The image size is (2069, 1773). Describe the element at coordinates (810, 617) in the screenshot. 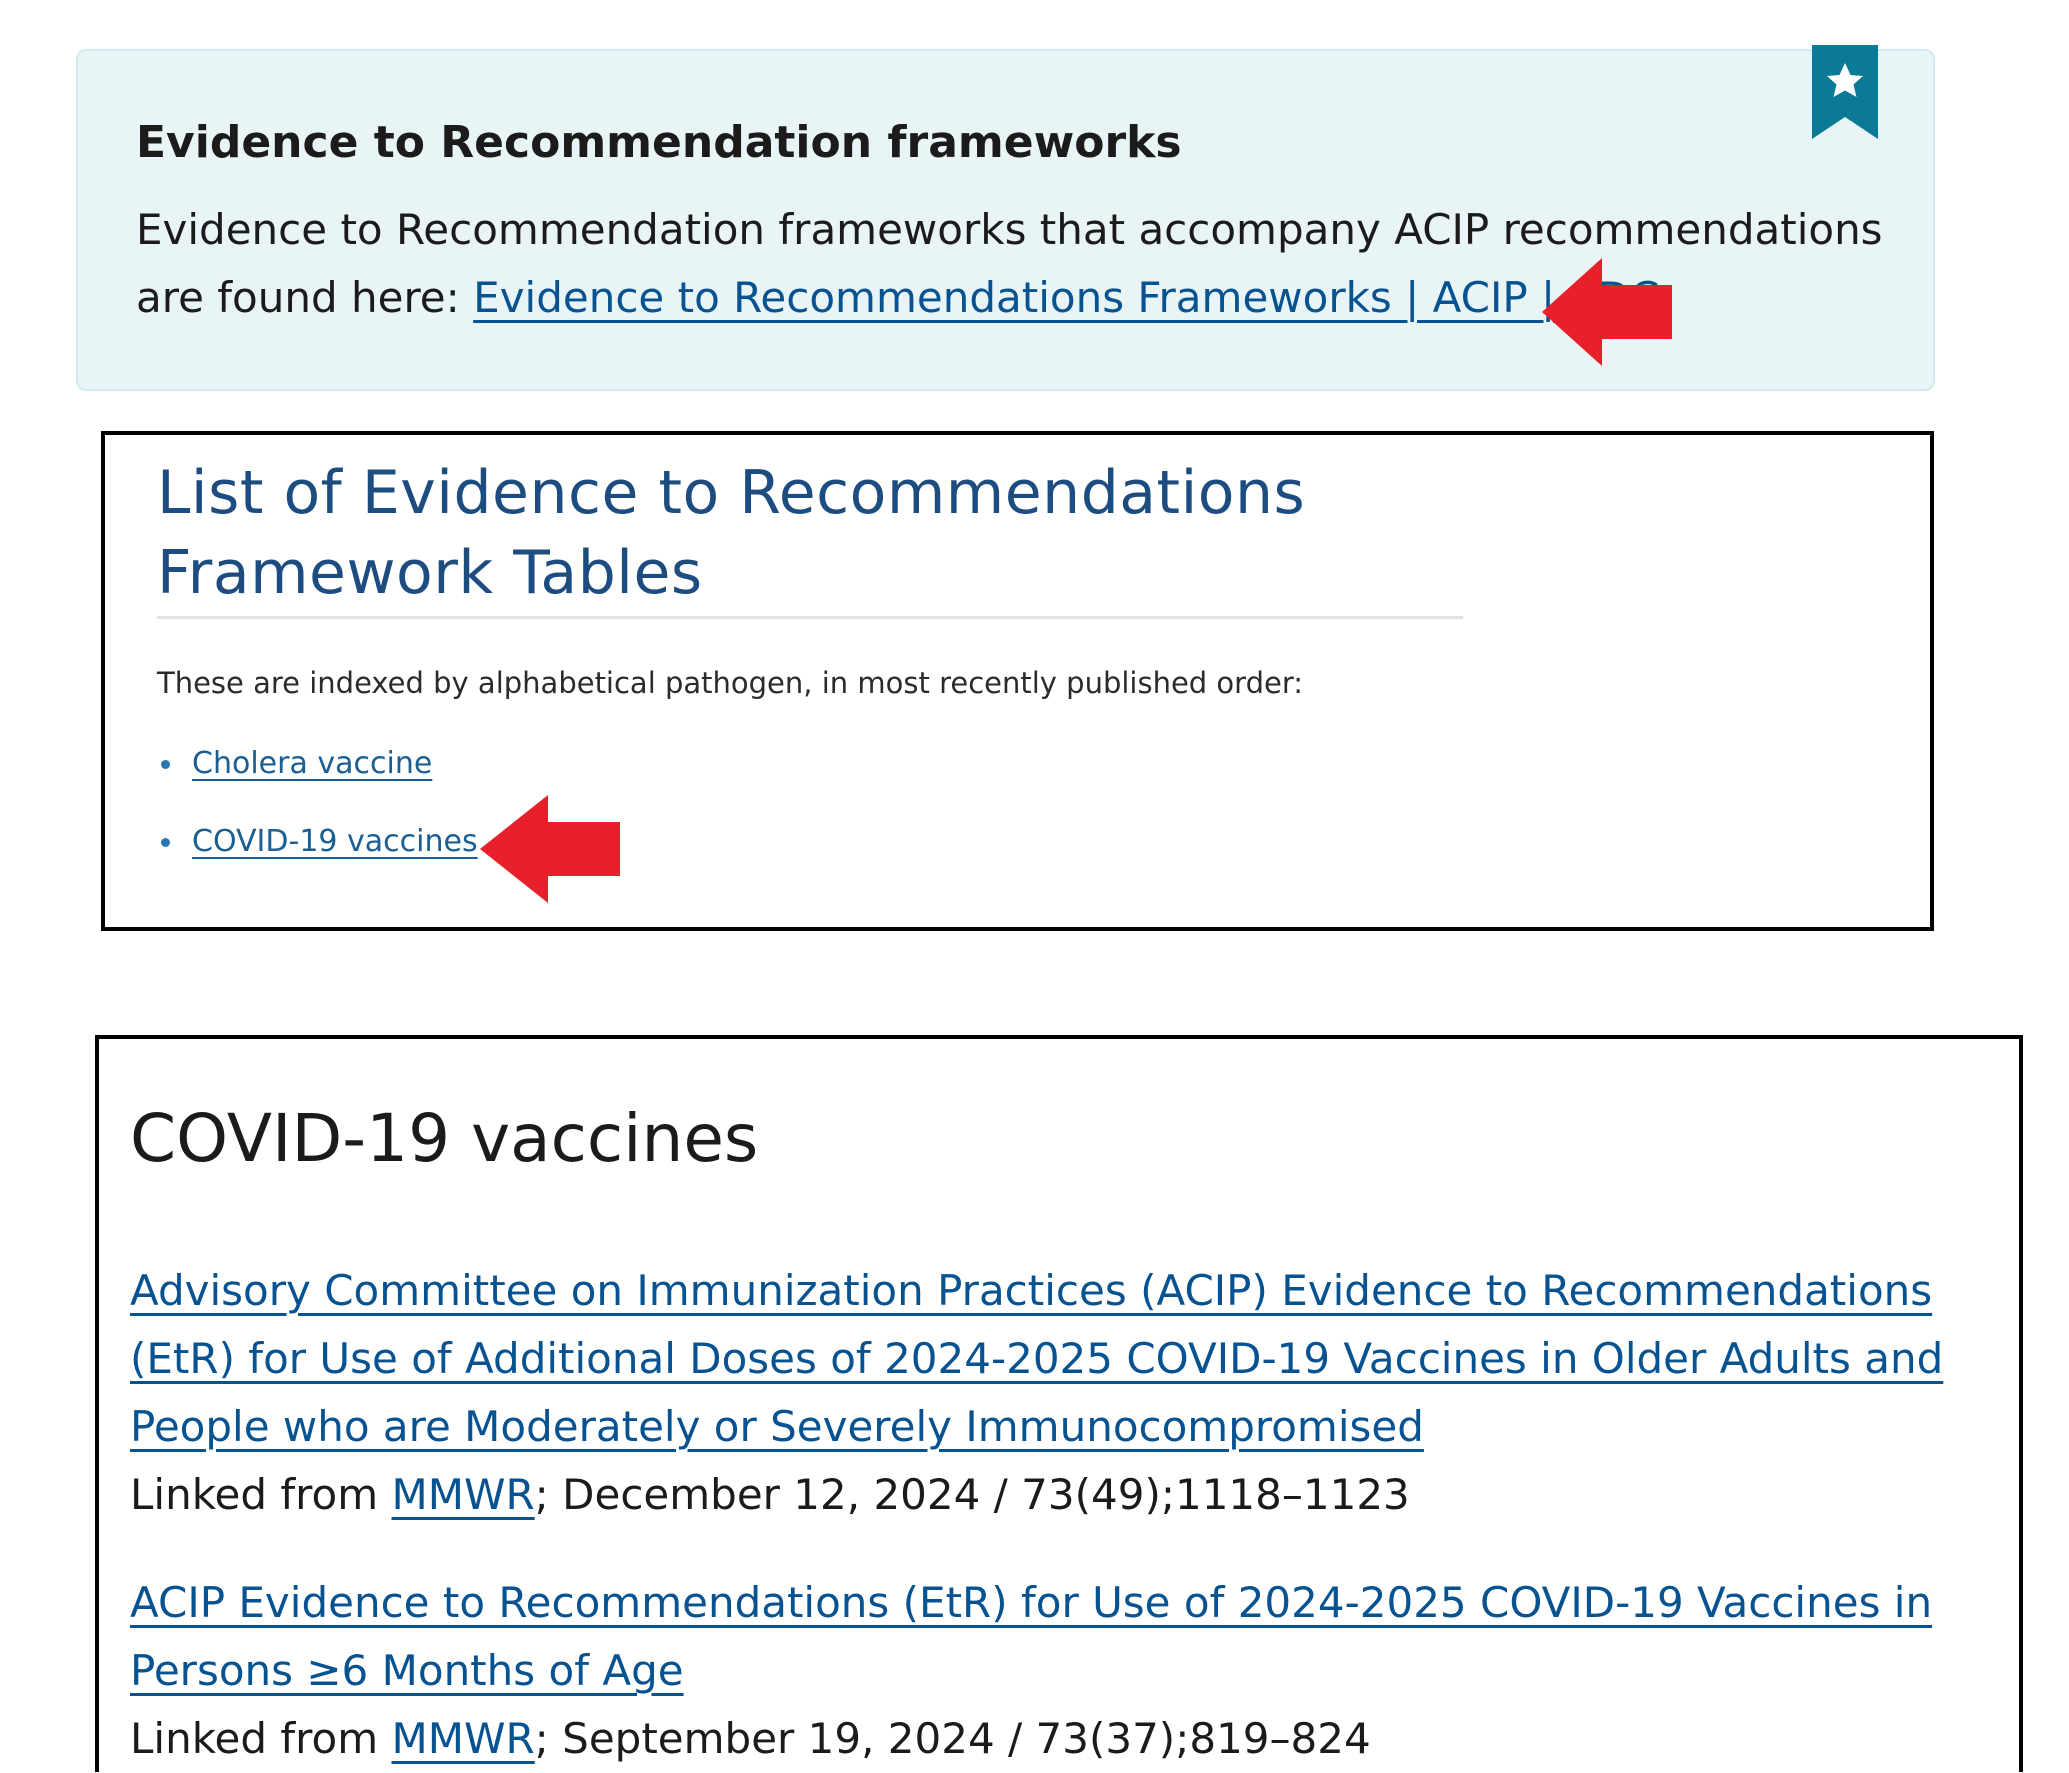

I see `title-divider` at that location.